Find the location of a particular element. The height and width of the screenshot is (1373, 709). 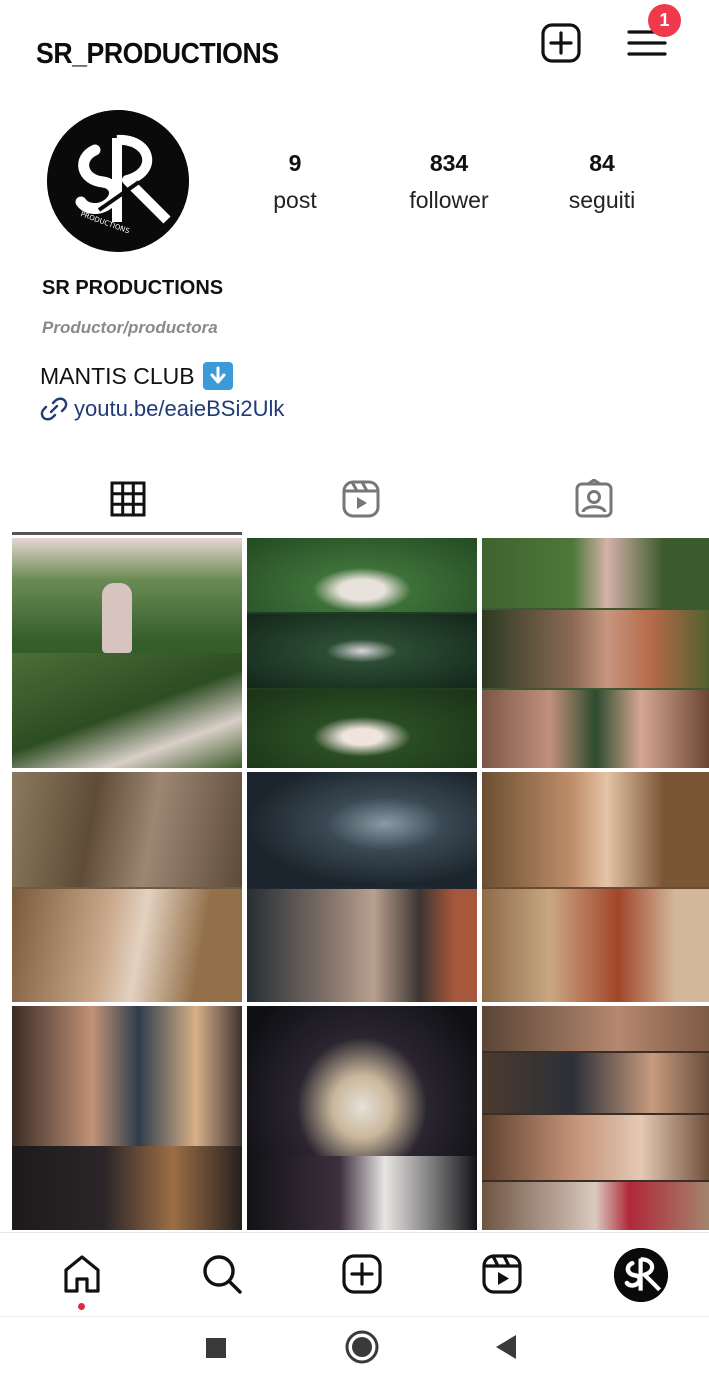

nav-create is located at coordinates (362, 1274).